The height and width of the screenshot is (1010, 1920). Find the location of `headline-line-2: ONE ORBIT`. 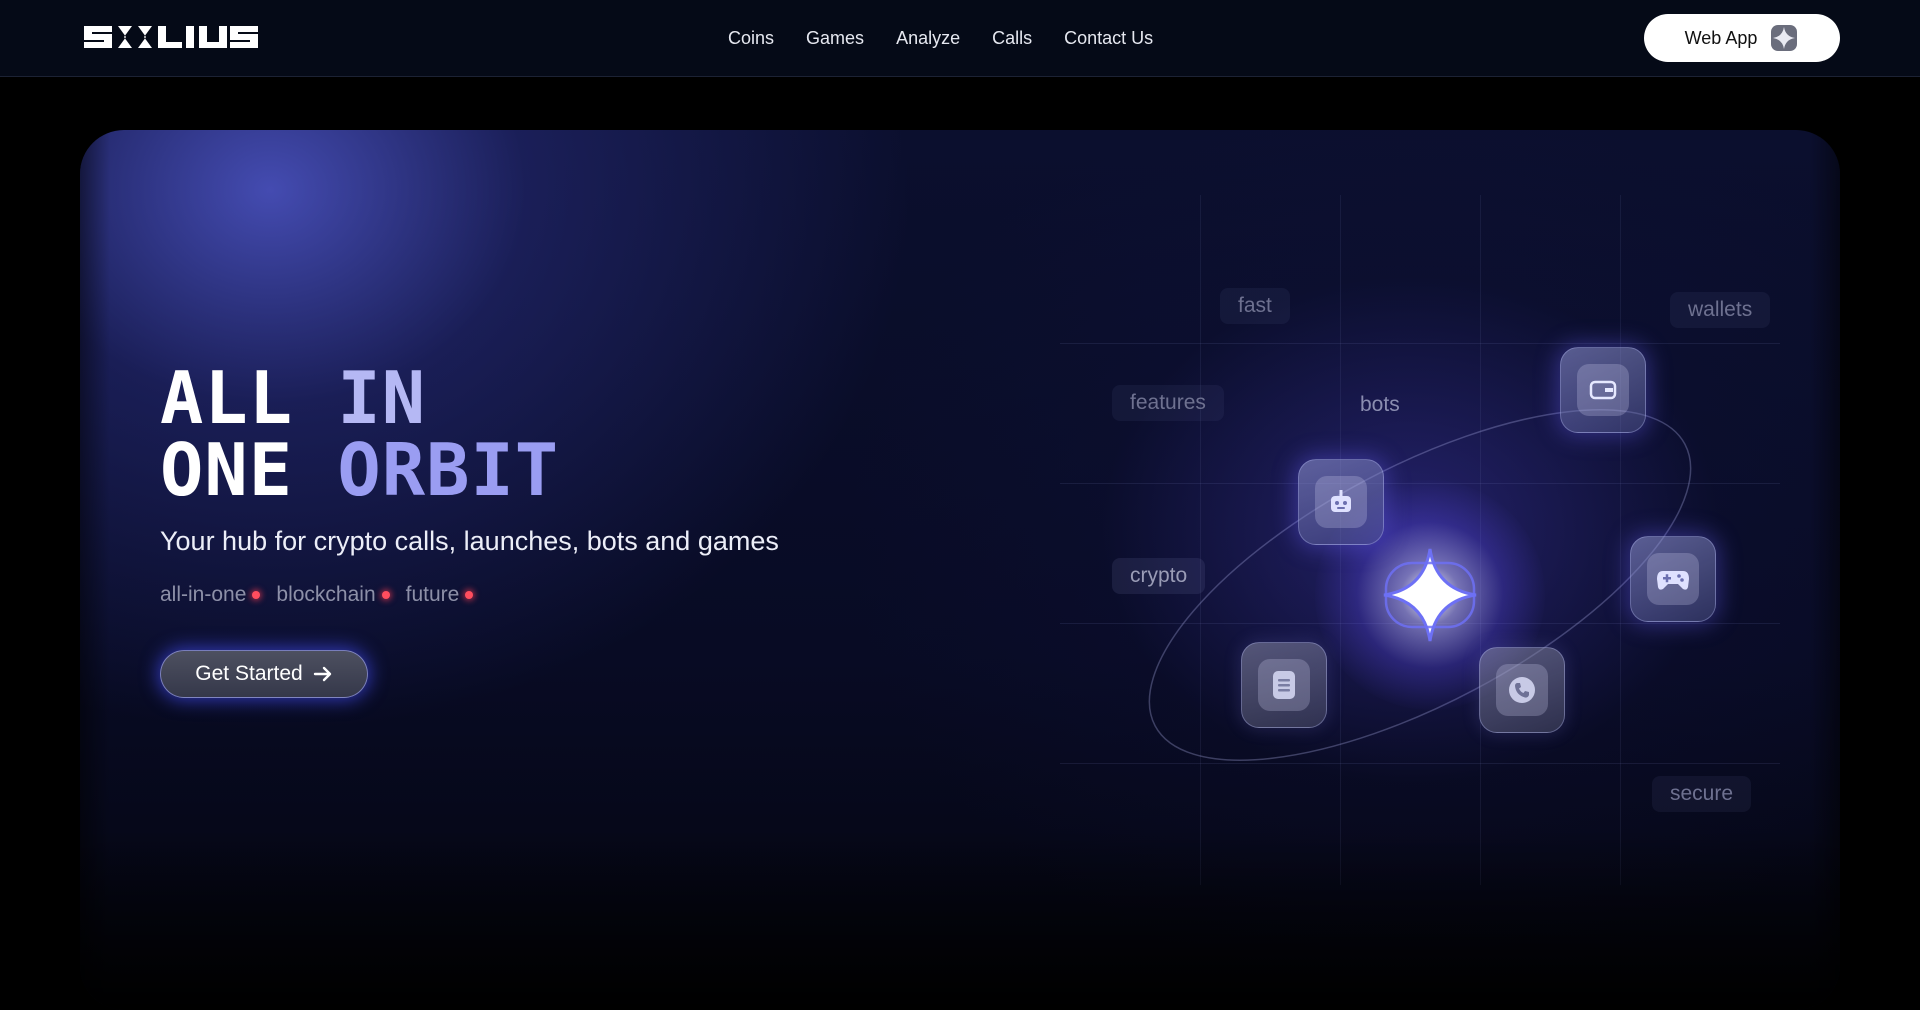

headline-line-2: ONE ORBIT is located at coordinates (359, 470).